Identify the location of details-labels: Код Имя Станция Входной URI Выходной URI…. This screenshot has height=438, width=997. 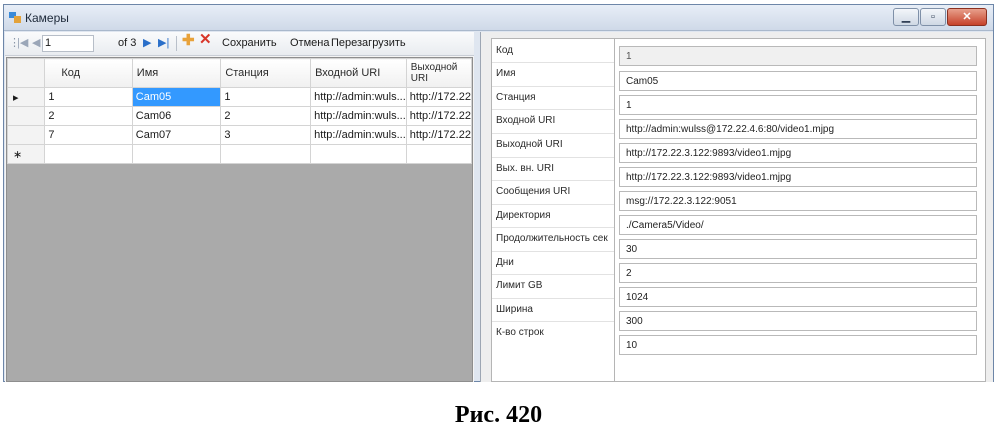
(553, 210).